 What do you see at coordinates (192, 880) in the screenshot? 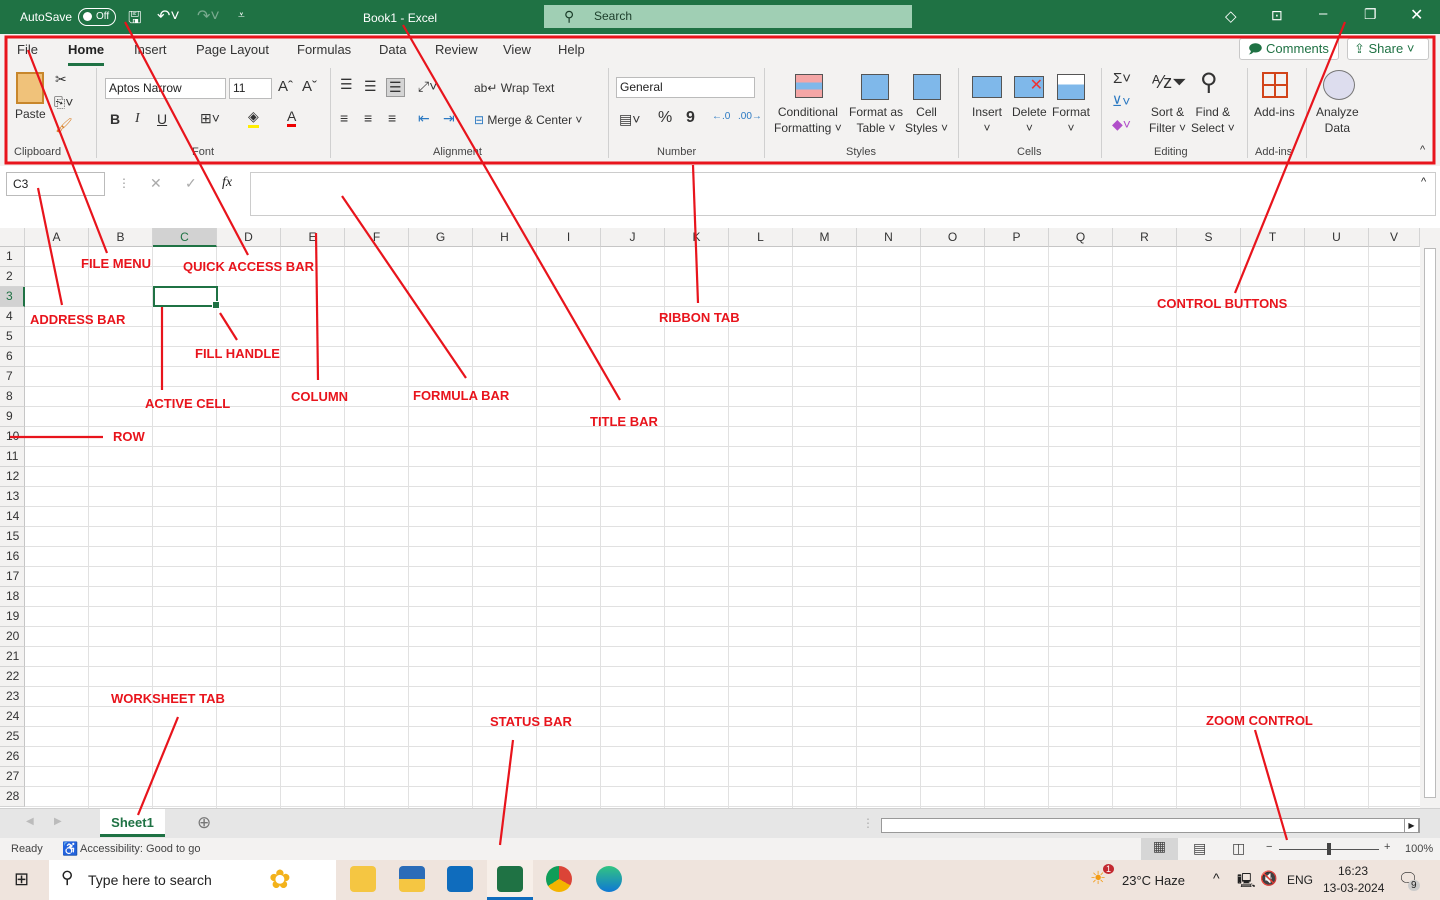
I see `taskbar-search: ⚲ Type here to search ✿` at bounding box center [192, 880].